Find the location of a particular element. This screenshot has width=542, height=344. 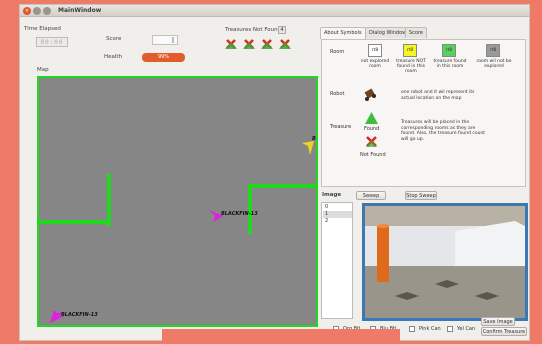

time-elapsed-label: Time Elapsed is located at coordinates (42, 29).